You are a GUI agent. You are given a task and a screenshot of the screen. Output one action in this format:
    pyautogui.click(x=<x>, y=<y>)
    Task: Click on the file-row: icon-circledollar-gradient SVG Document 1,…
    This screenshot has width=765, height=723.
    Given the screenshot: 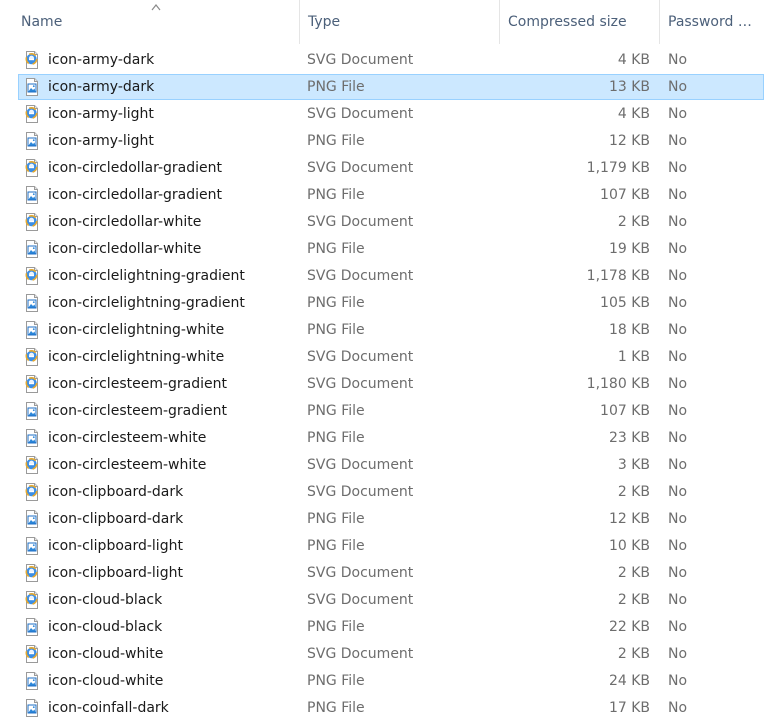 What is the action you would take?
    pyautogui.click(x=382, y=168)
    